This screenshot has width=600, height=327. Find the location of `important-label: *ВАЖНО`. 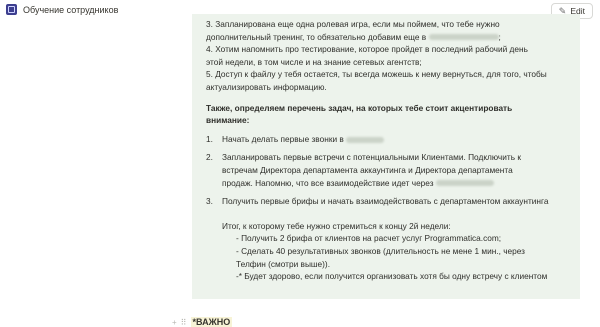

important-label: *ВАЖНО is located at coordinates (211, 322).